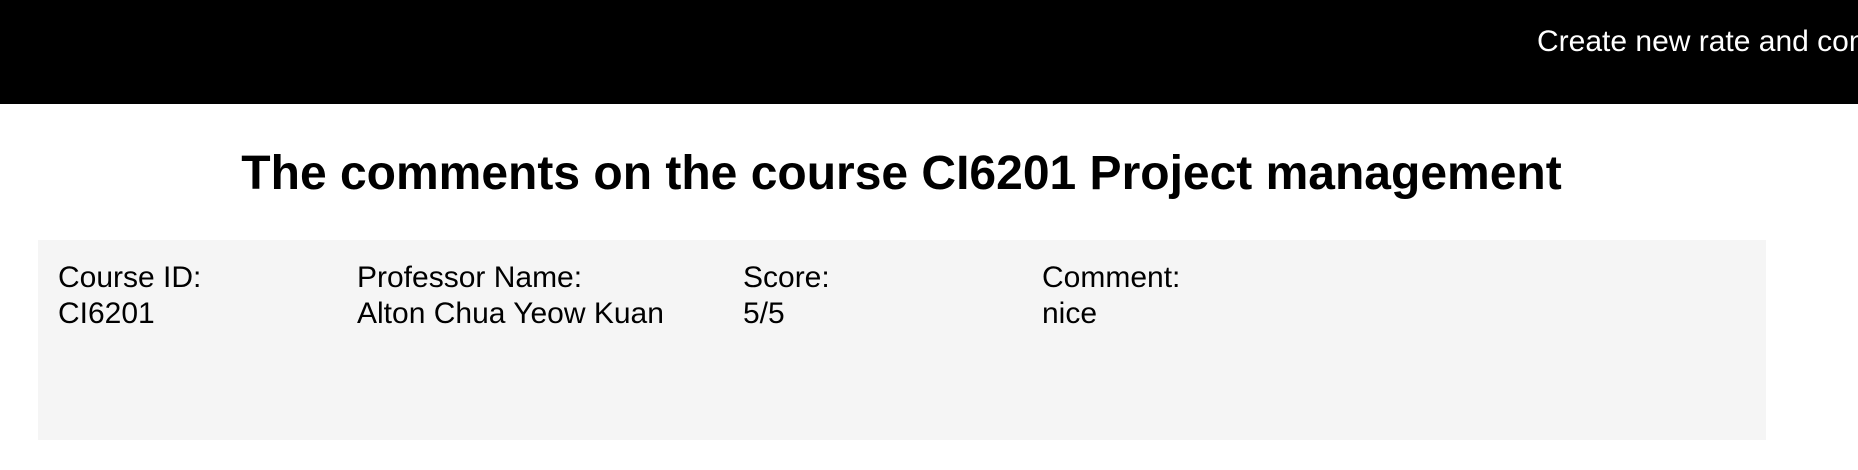 This screenshot has width=1858, height=470. Describe the element at coordinates (1697, 42) in the screenshot. I see `create-rate-comment-link: Create new rate and comment` at that location.